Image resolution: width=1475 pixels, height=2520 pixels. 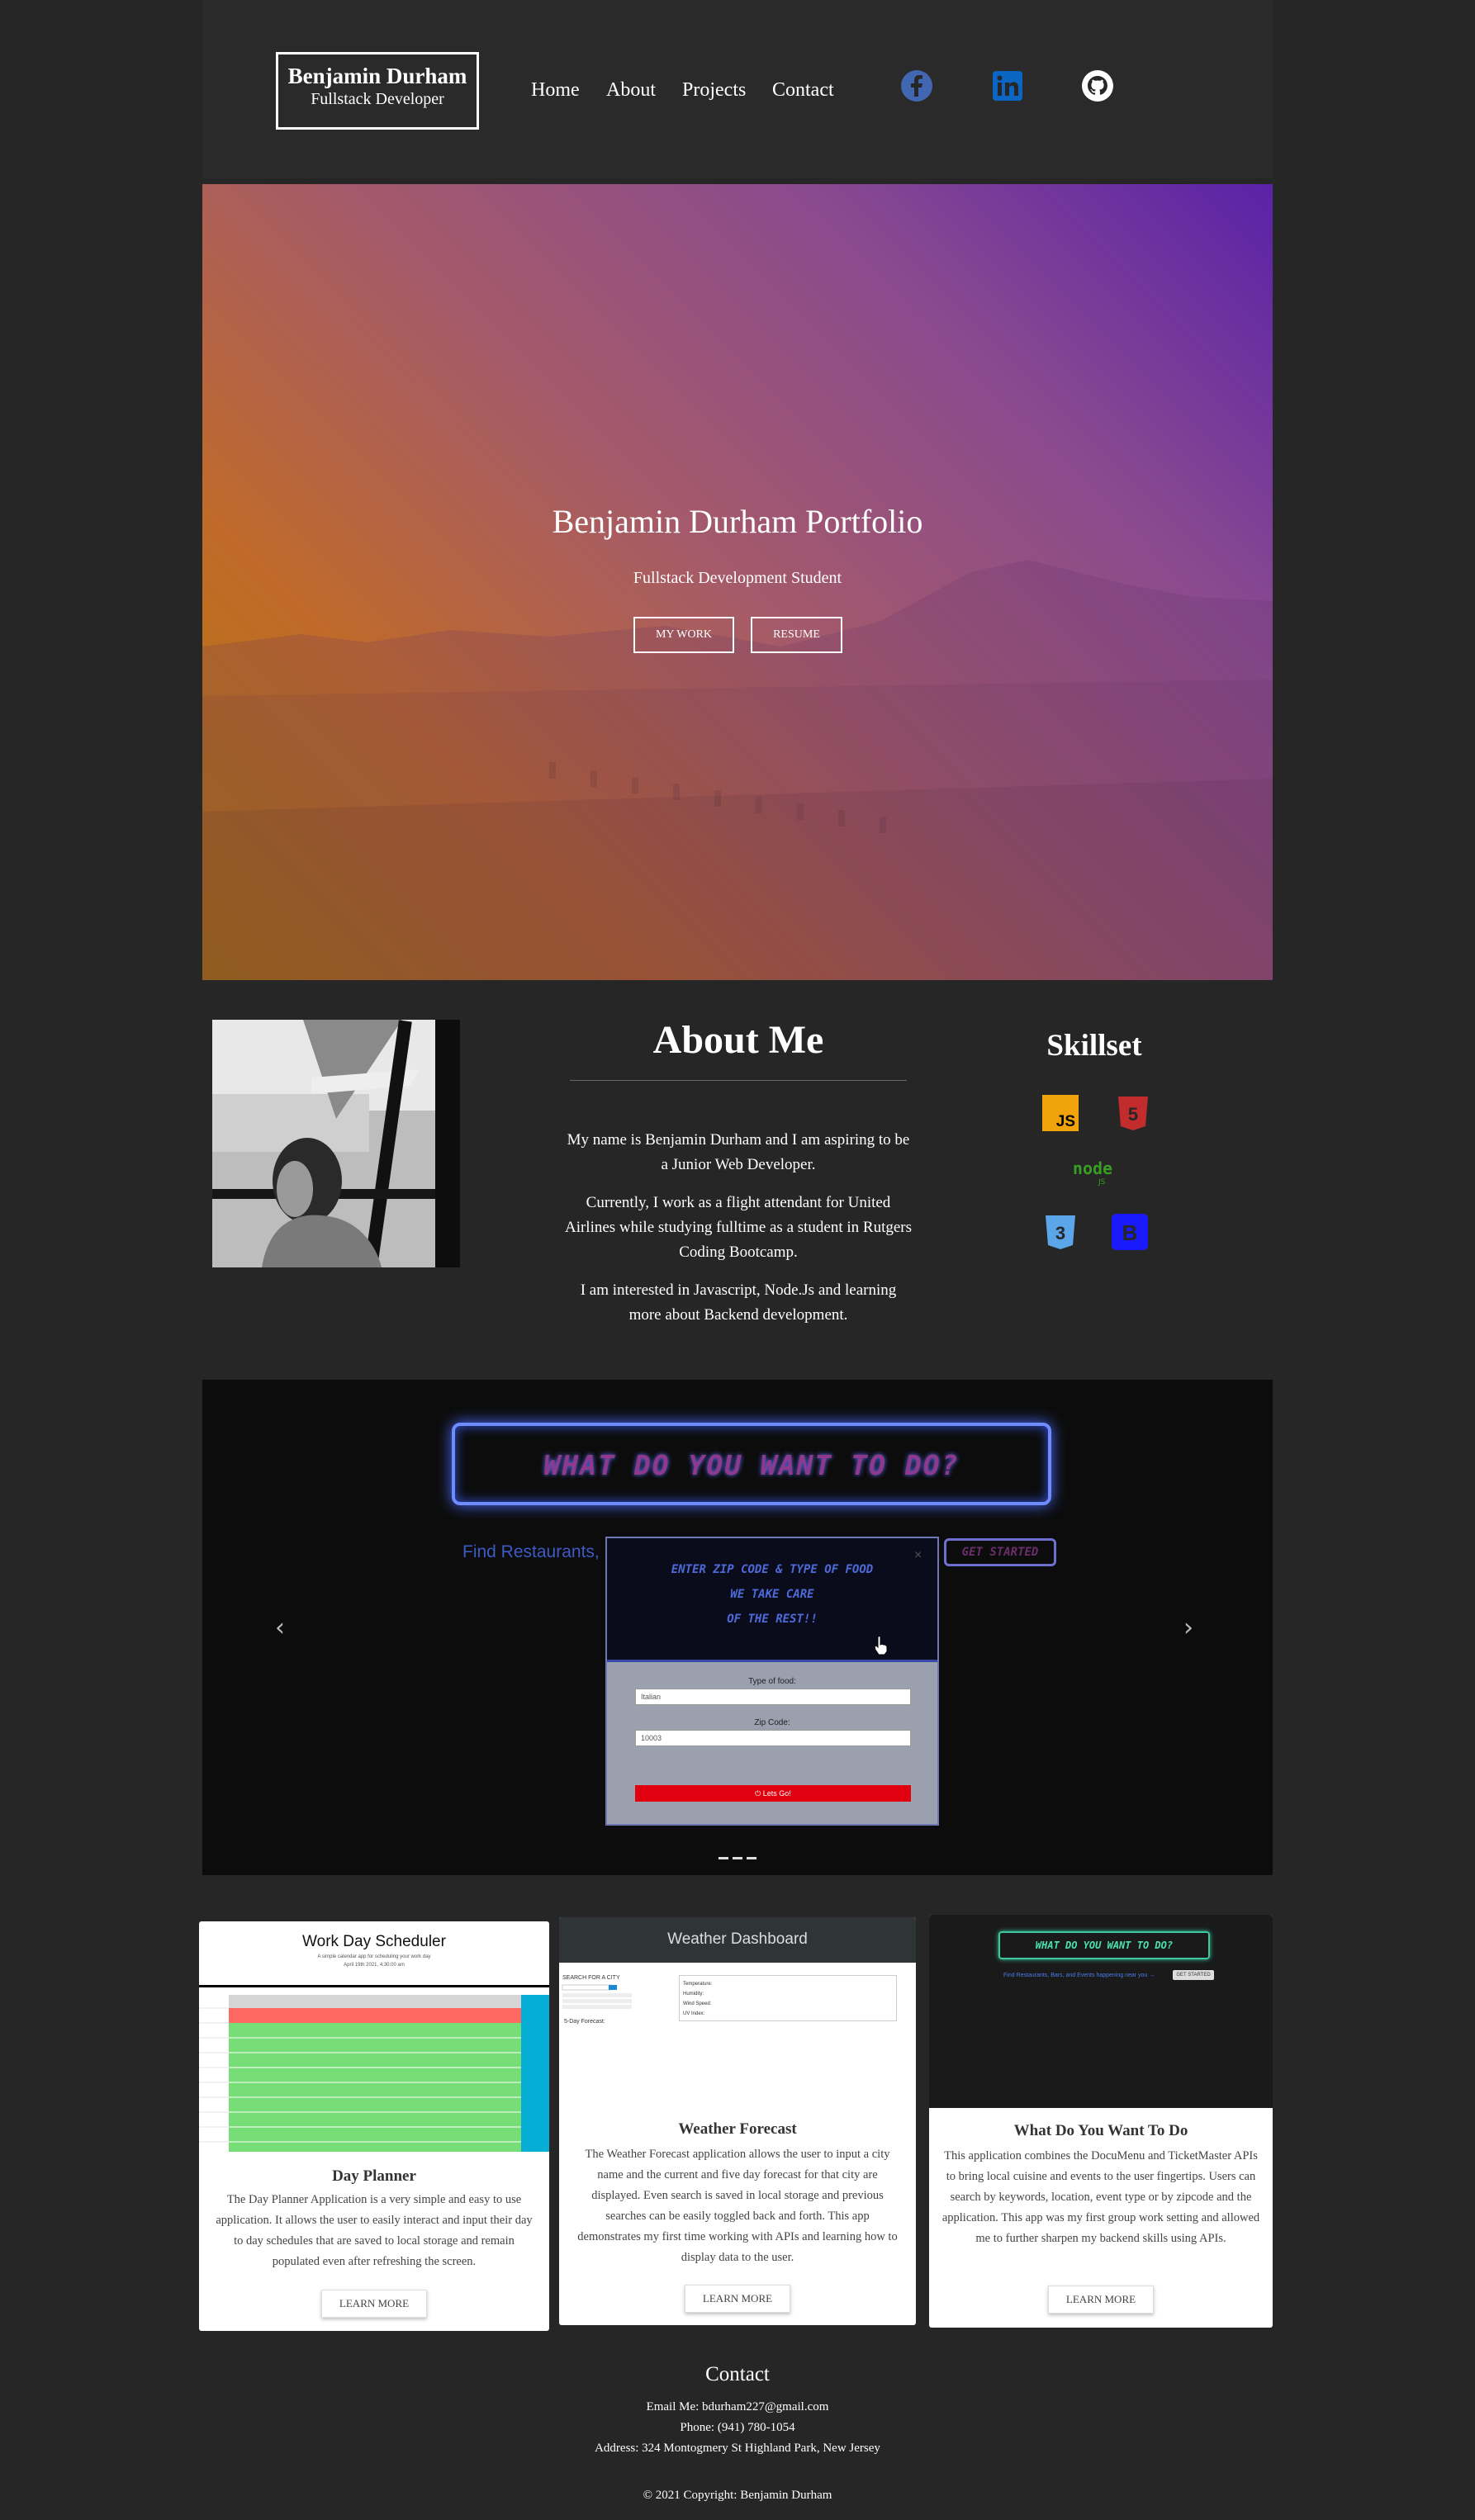 What do you see at coordinates (631, 90) in the screenshot?
I see `nav-about: About` at bounding box center [631, 90].